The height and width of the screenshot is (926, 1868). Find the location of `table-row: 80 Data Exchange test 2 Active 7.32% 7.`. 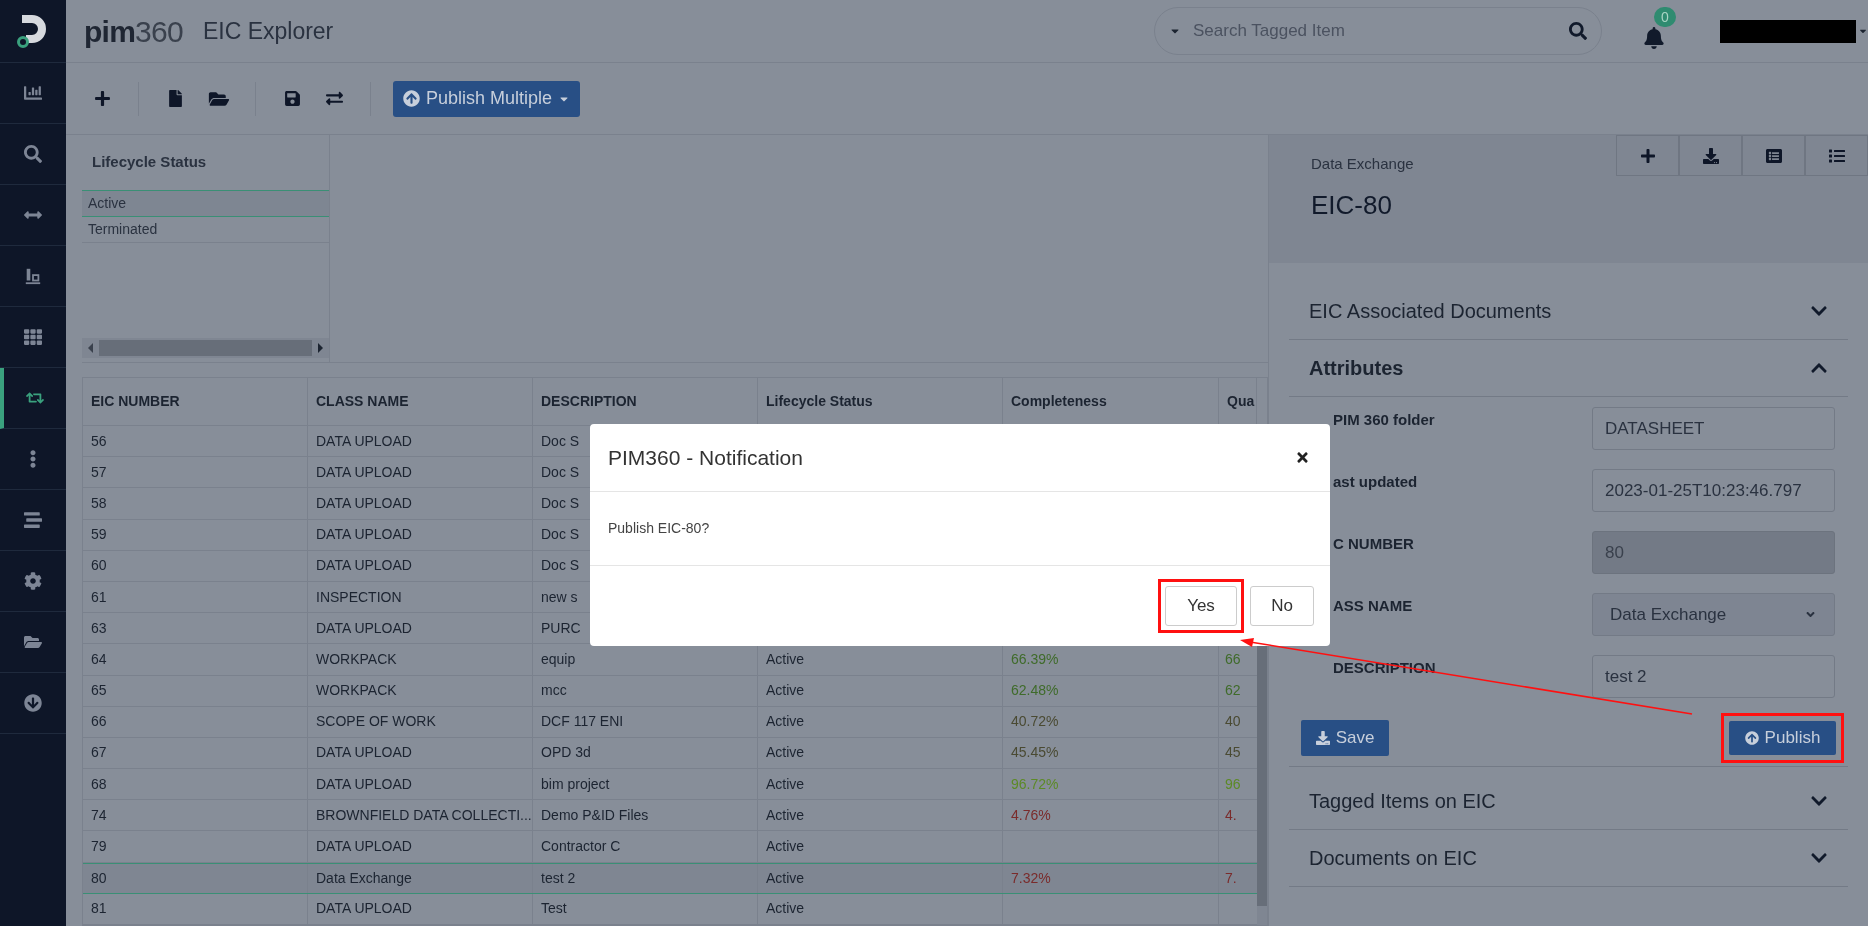

table-row: 80 Data Exchange test 2 Active 7.32% 7. is located at coordinates (670, 878).